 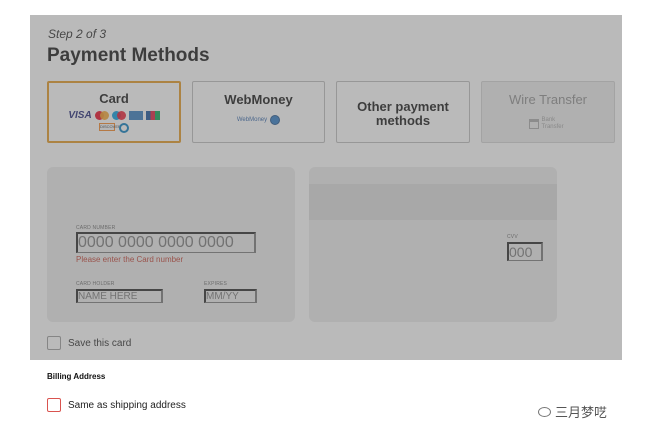 I want to click on same-as-shipping-label: Same as shipping address, so click(x=127, y=405).